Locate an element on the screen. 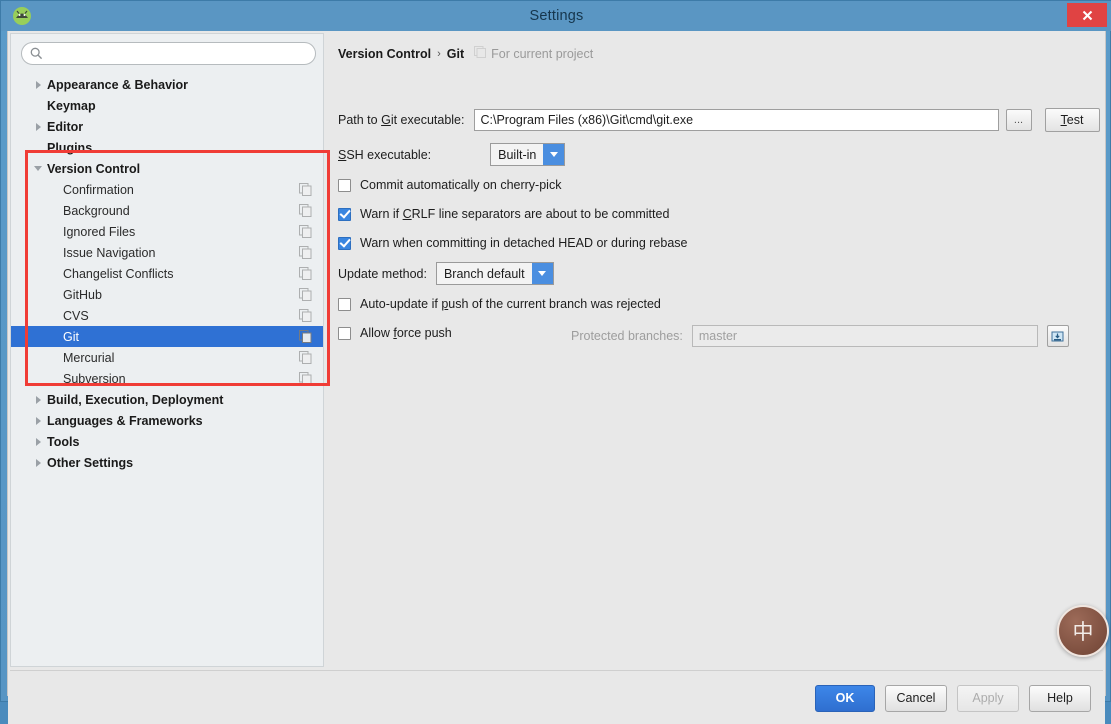 This screenshot has height=724, width=1111. sidebar-item-github: GitHub is located at coordinates (167, 294).